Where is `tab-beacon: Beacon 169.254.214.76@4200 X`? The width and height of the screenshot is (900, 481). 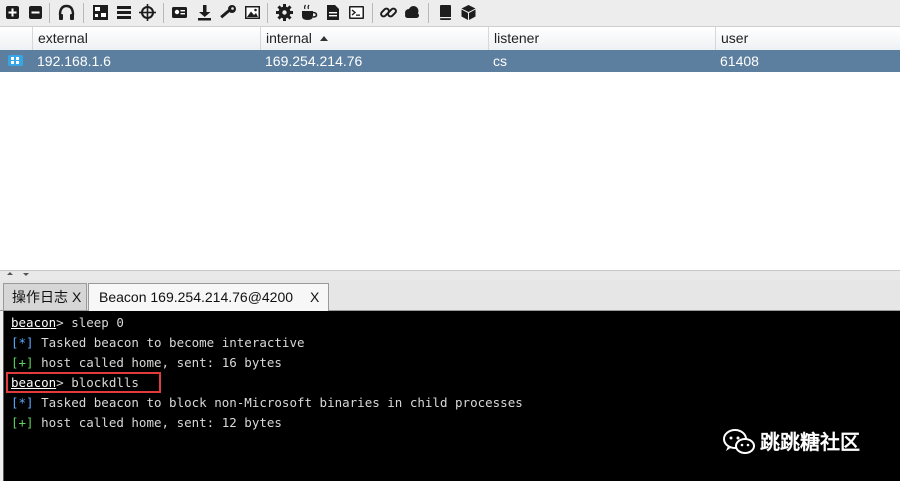
tab-beacon: Beacon 169.254.214.76@4200 X is located at coordinates (208, 297).